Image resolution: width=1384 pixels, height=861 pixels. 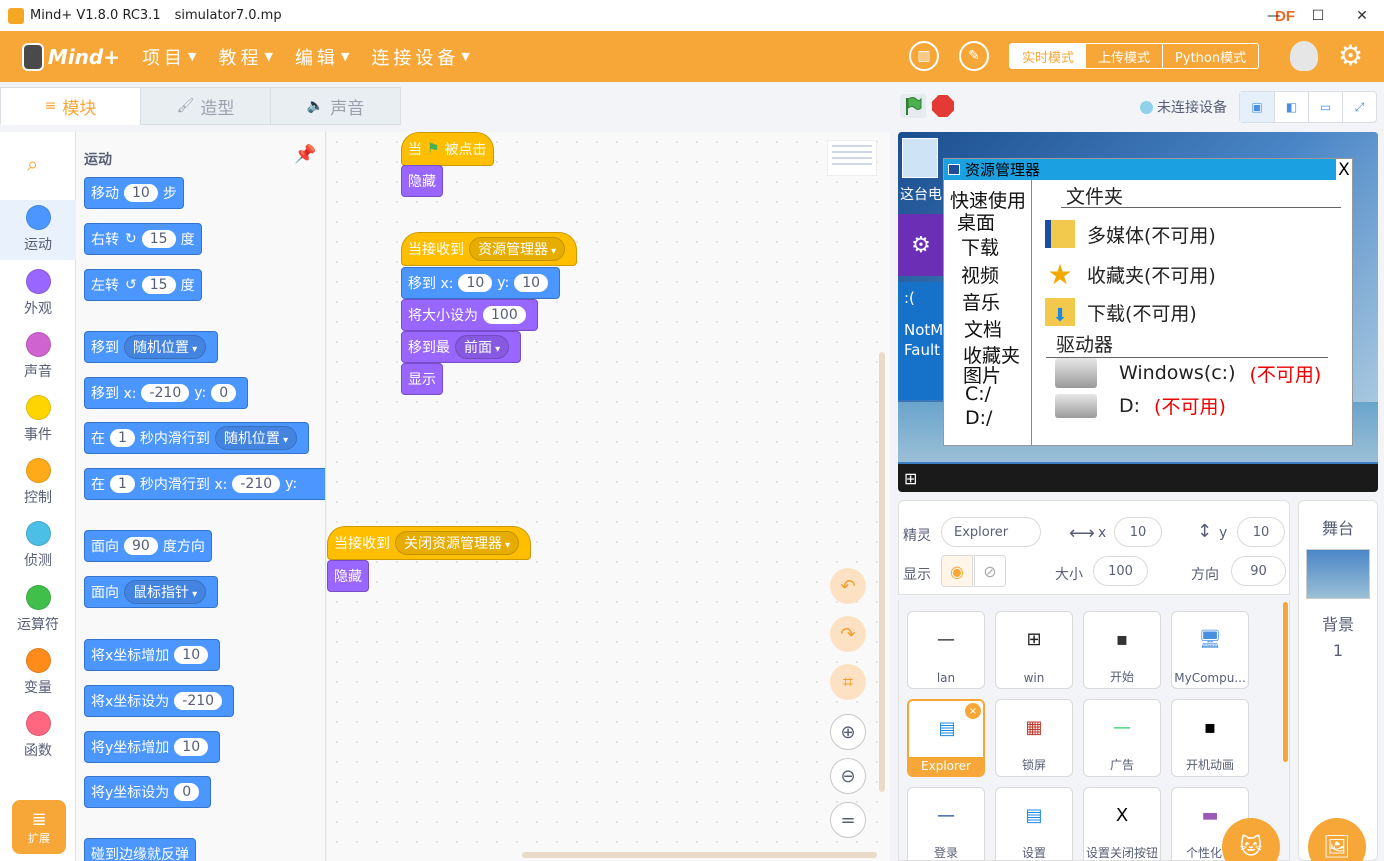 I want to click on fullscreen-icon: ⤢, so click(x=1359, y=107).